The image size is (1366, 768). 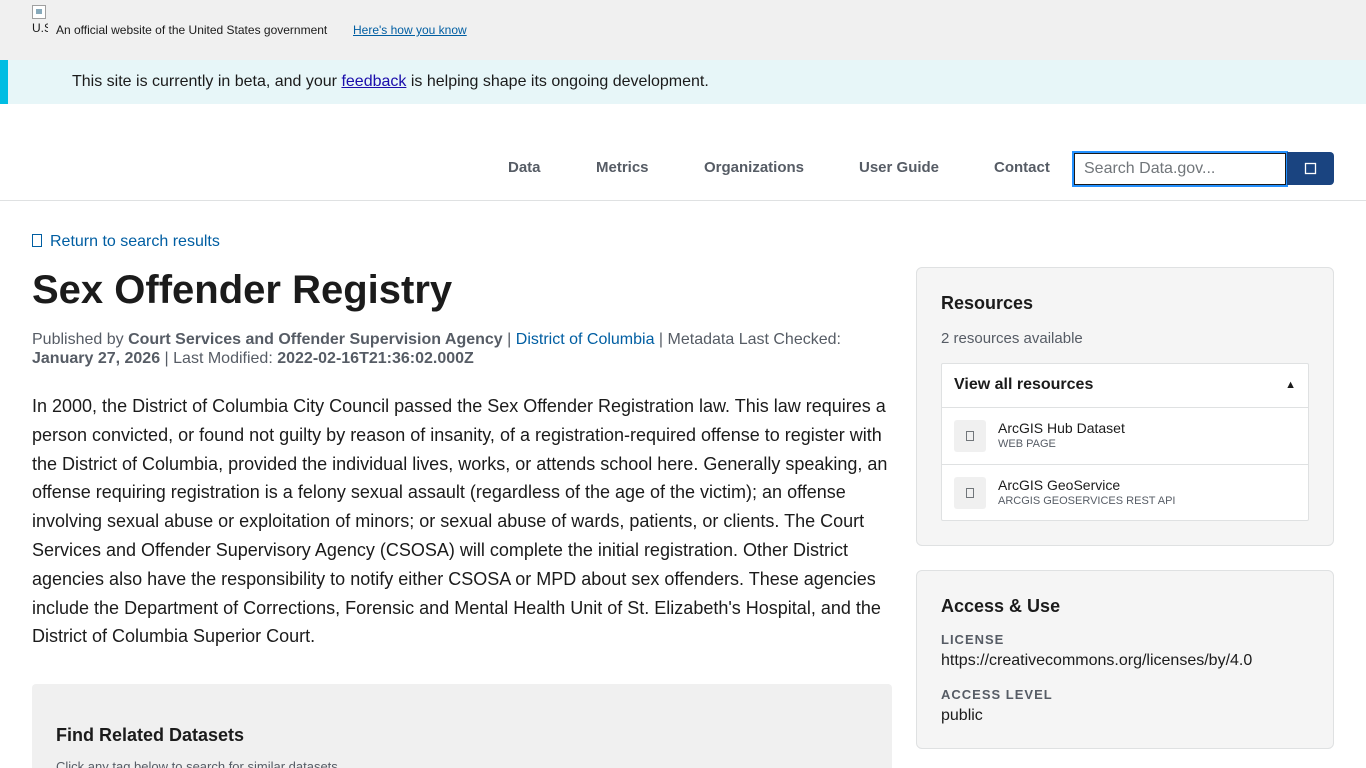 I want to click on web-page-icon, so click(x=970, y=436).